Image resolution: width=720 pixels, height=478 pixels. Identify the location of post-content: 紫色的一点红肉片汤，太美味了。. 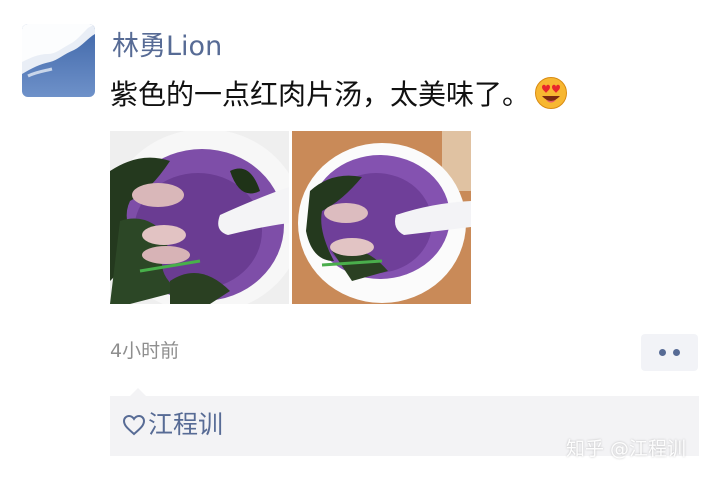
(339, 95).